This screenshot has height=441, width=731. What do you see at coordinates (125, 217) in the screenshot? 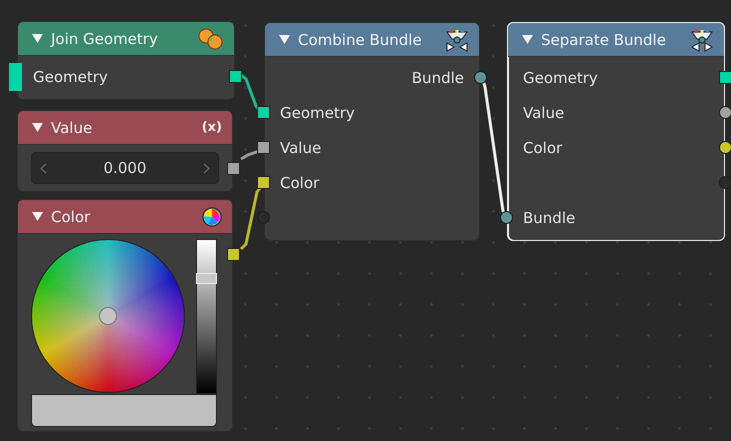
I see `node-header: Color` at bounding box center [125, 217].